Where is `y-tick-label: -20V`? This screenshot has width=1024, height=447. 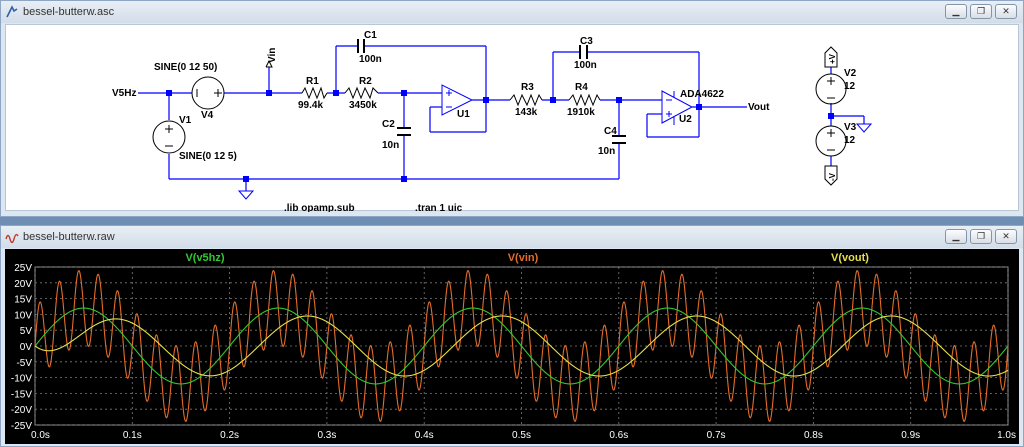
y-tick-label: -20V is located at coordinates (21, 410).